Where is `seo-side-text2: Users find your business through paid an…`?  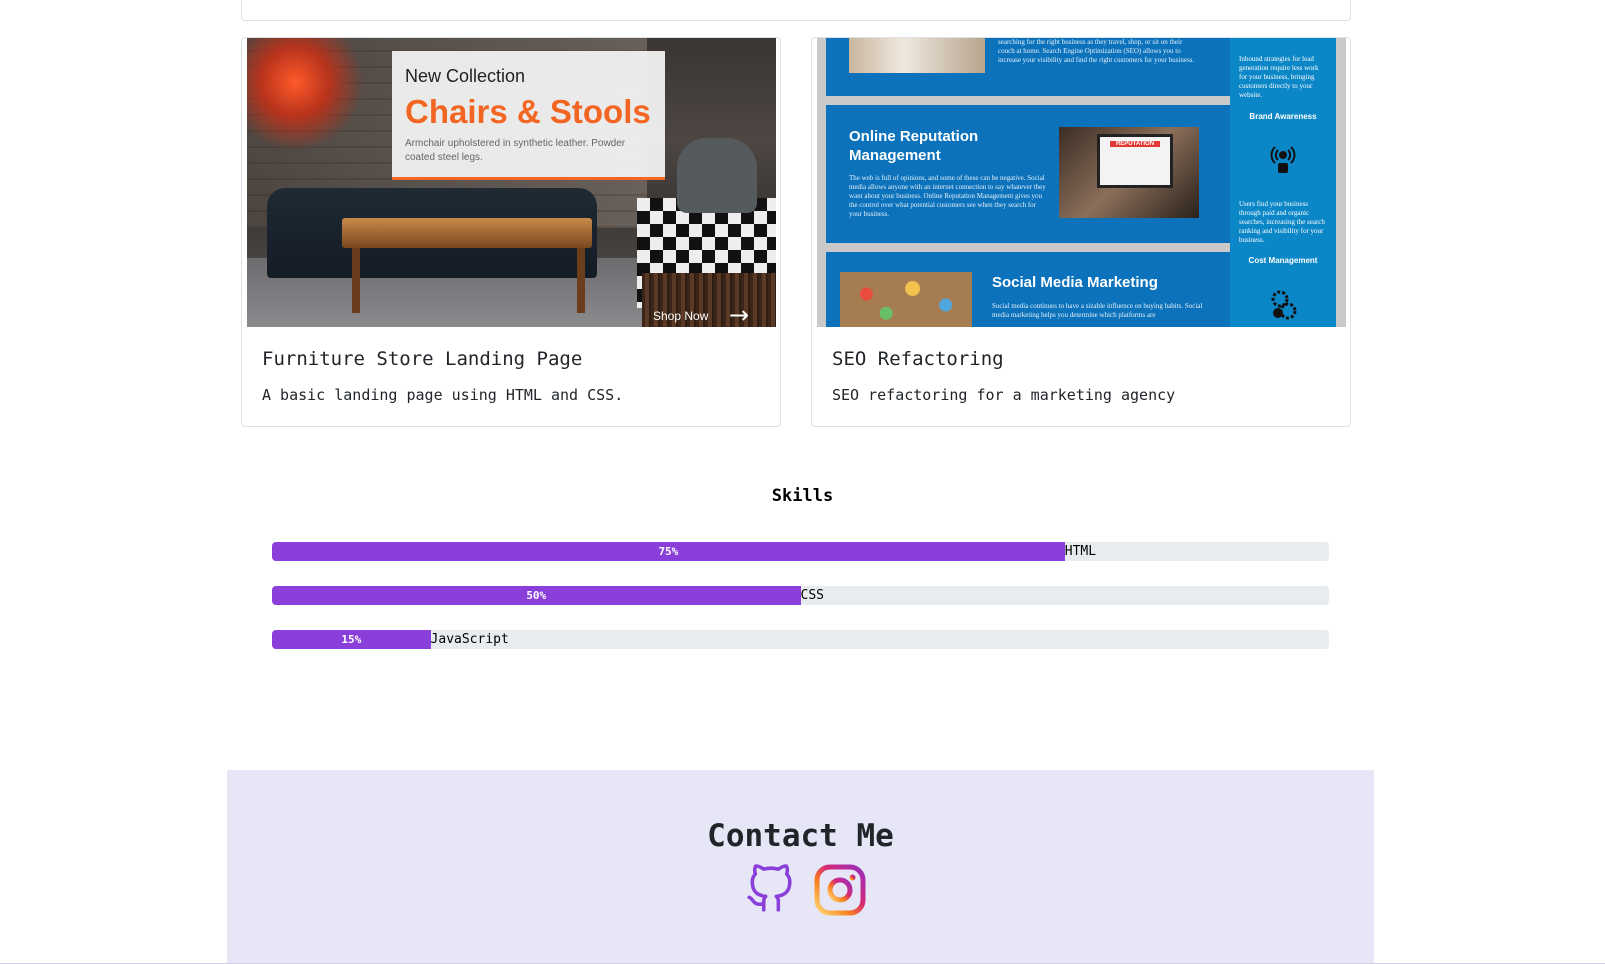 seo-side-text2: Users find your business through paid an… is located at coordinates (1282, 222).